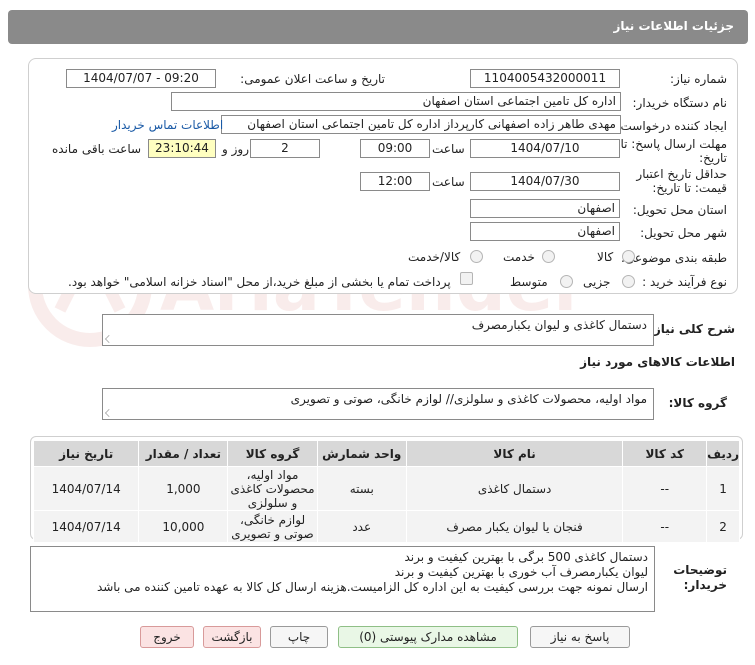  What do you see at coordinates (548, 256) in the screenshot?
I see `category-radio-service` at bounding box center [548, 256].